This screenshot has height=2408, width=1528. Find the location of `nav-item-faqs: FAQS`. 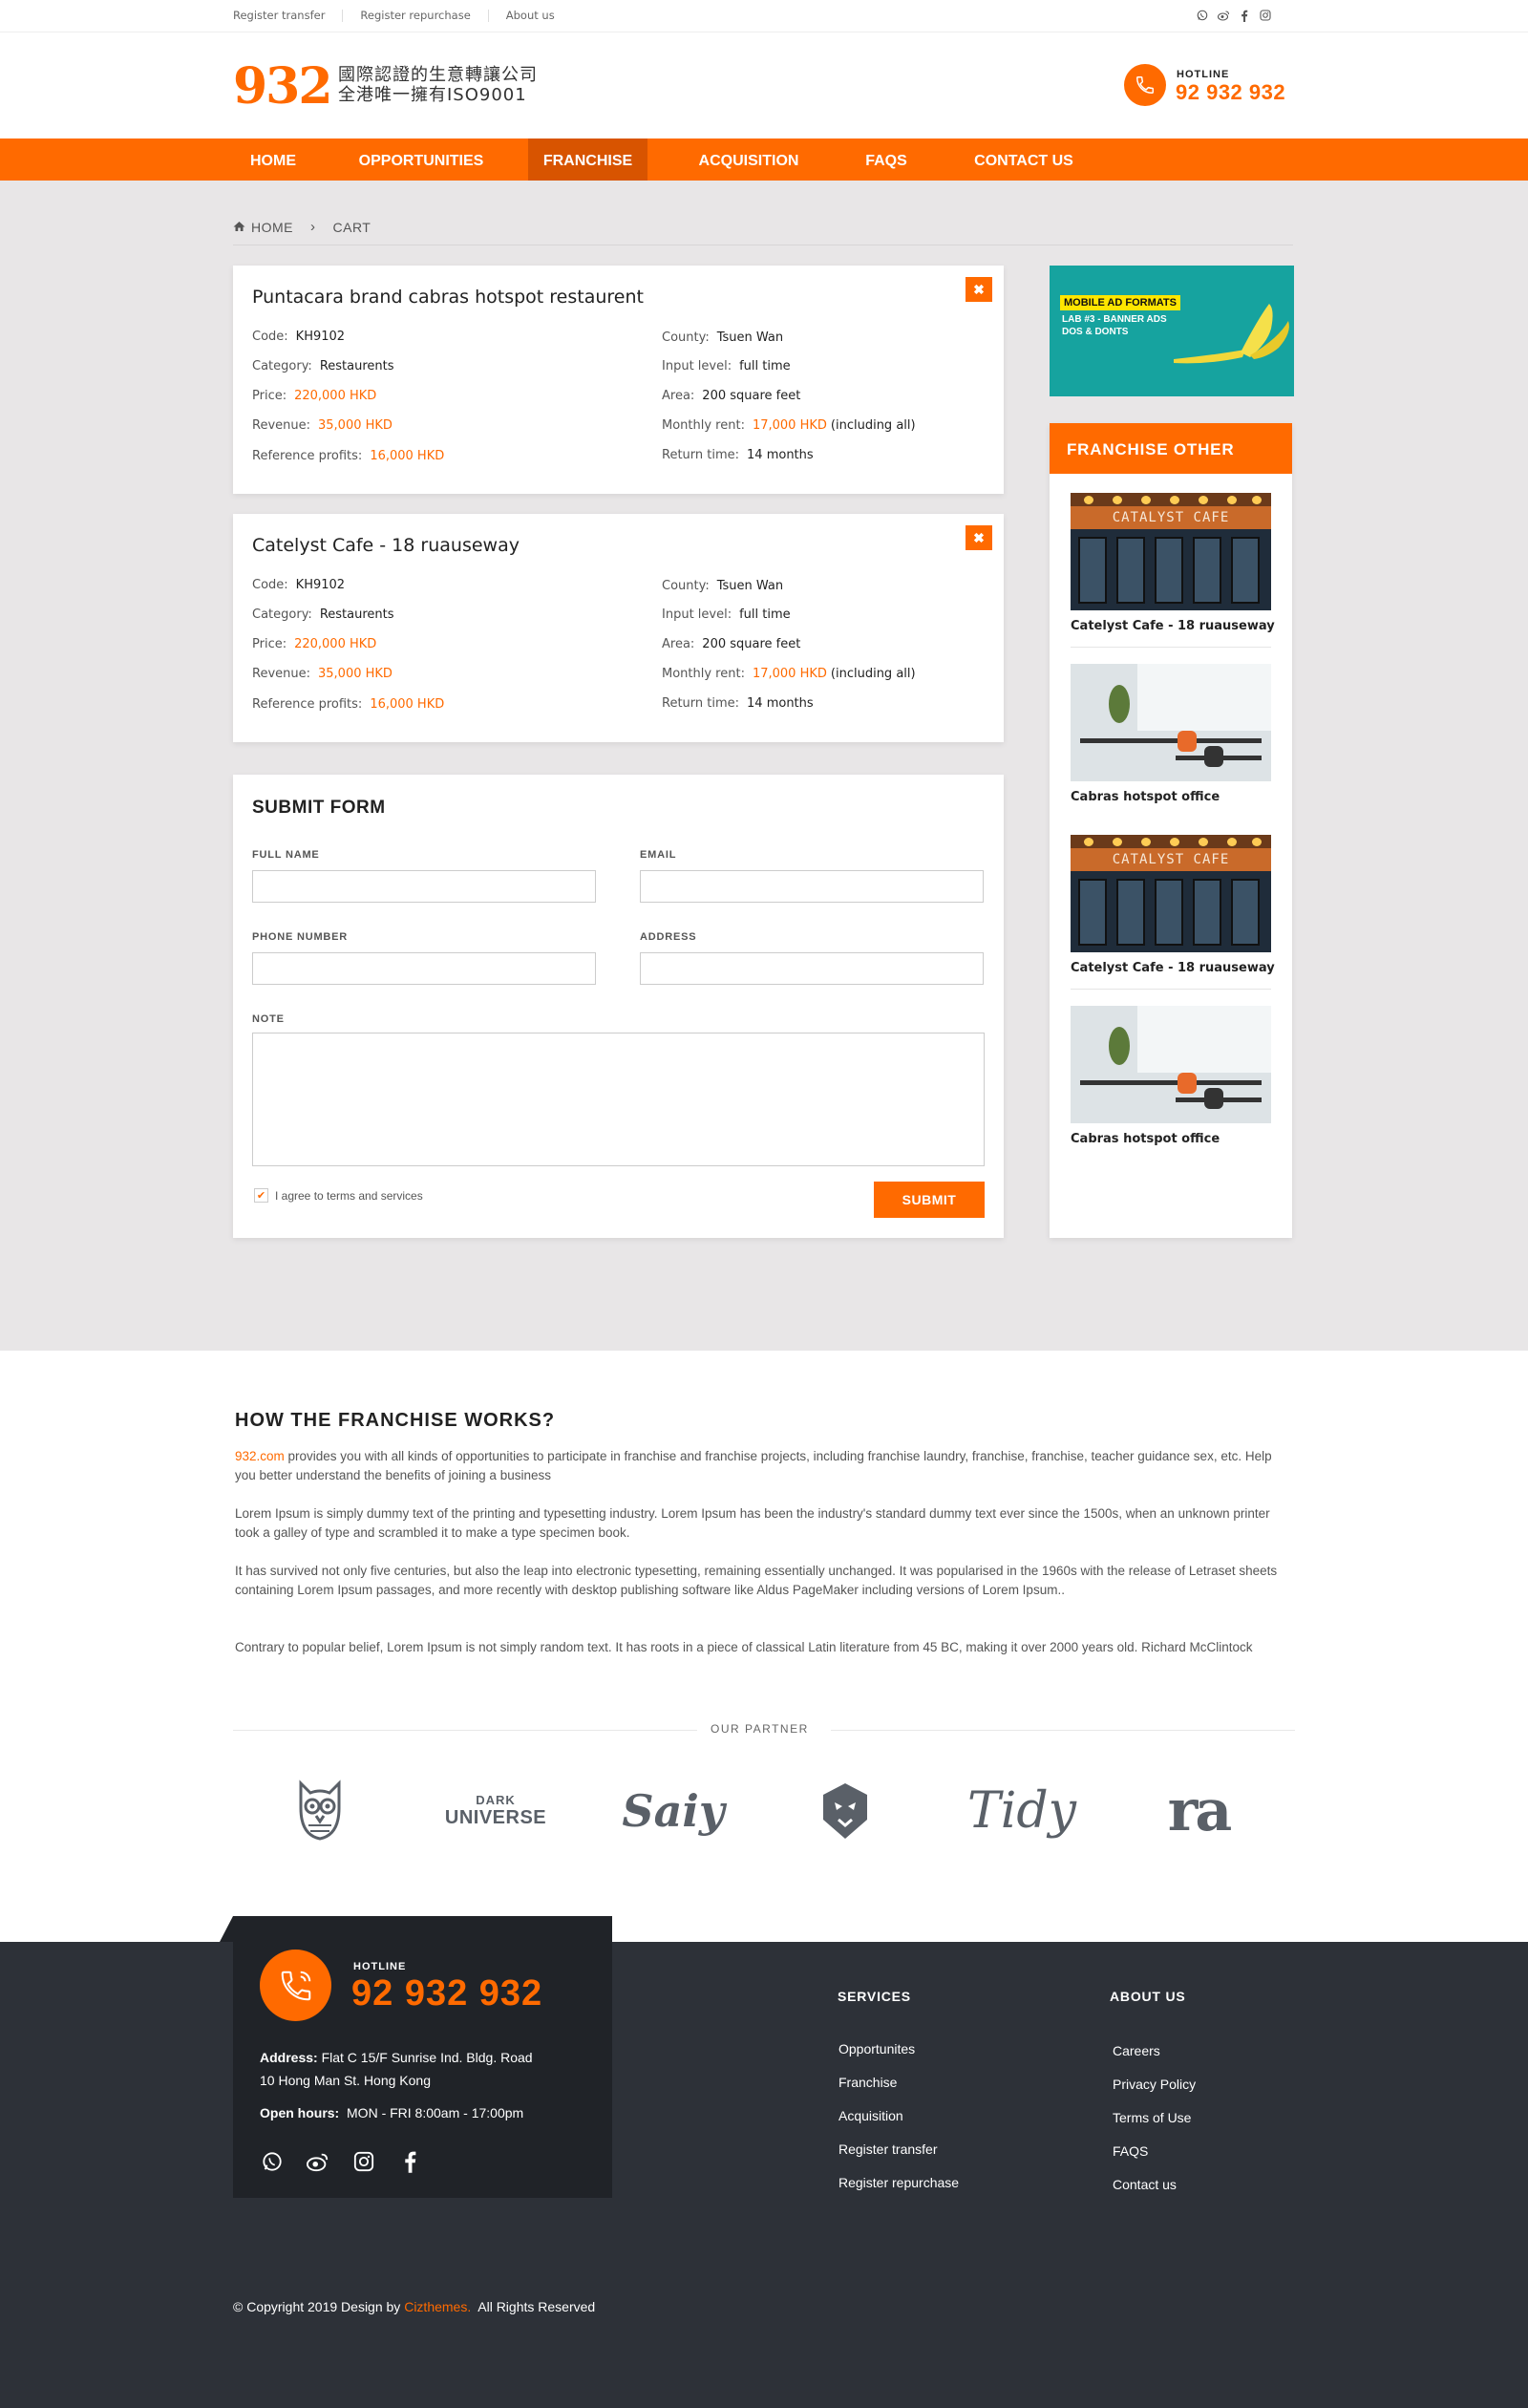

nav-item-faqs: FAQS is located at coordinates (886, 160).